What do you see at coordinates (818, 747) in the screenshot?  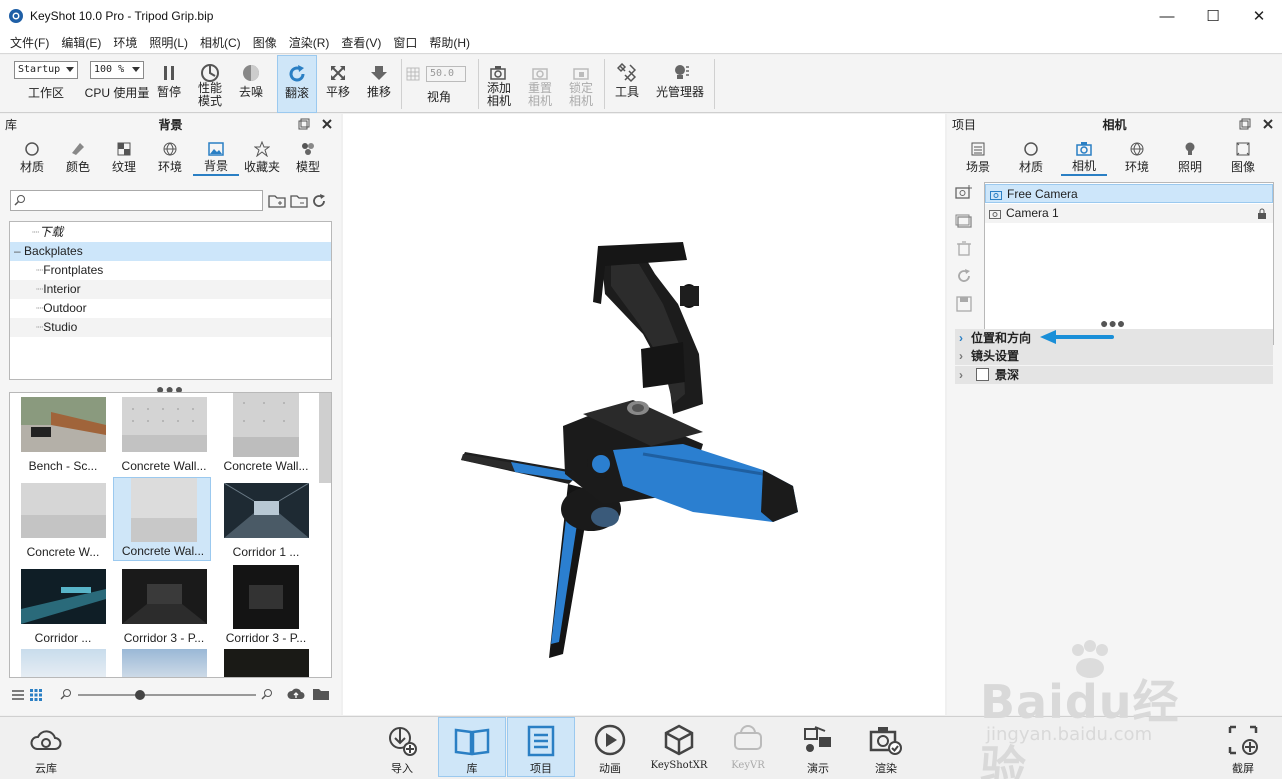 I see `present-button: 演示` at bounding box center [818, 747].